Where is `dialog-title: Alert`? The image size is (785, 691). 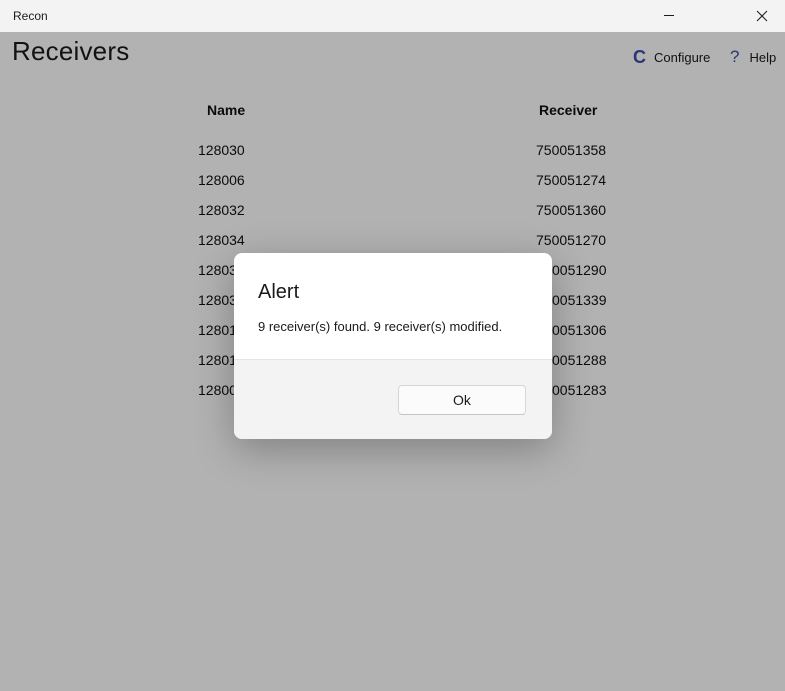
dialog-title: Alert is located at coordinates (279, 292).